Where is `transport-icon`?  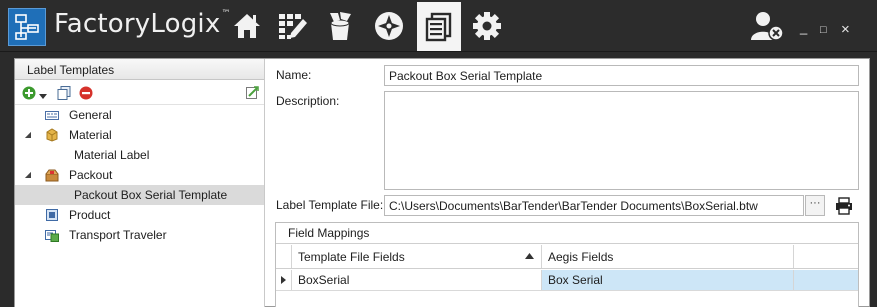
transport-icon is located at coordinates (52, 235).